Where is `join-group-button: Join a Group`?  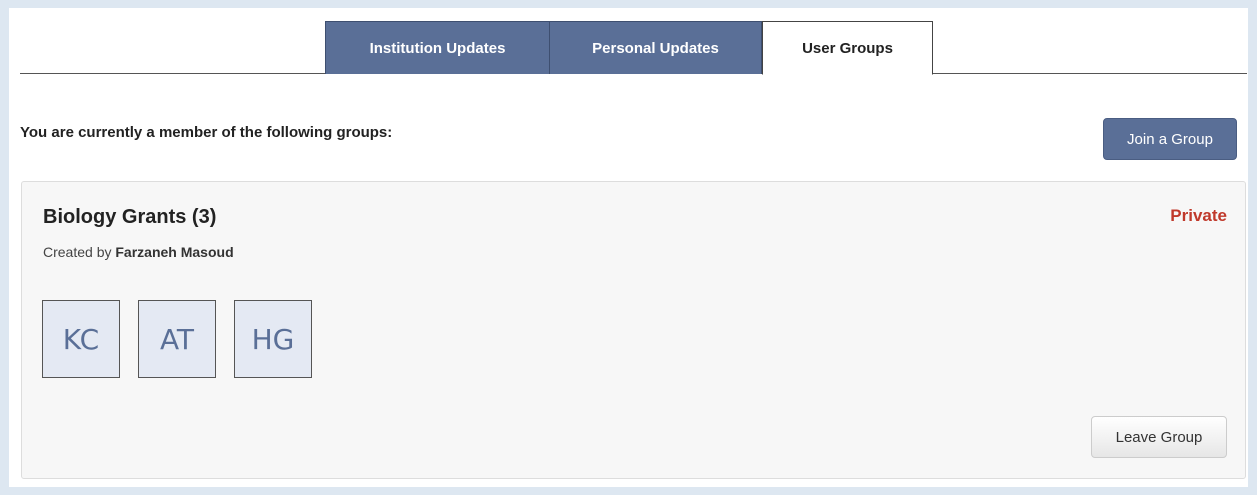
join-group-button: Join a Group is located at coordinates (1170, 139).